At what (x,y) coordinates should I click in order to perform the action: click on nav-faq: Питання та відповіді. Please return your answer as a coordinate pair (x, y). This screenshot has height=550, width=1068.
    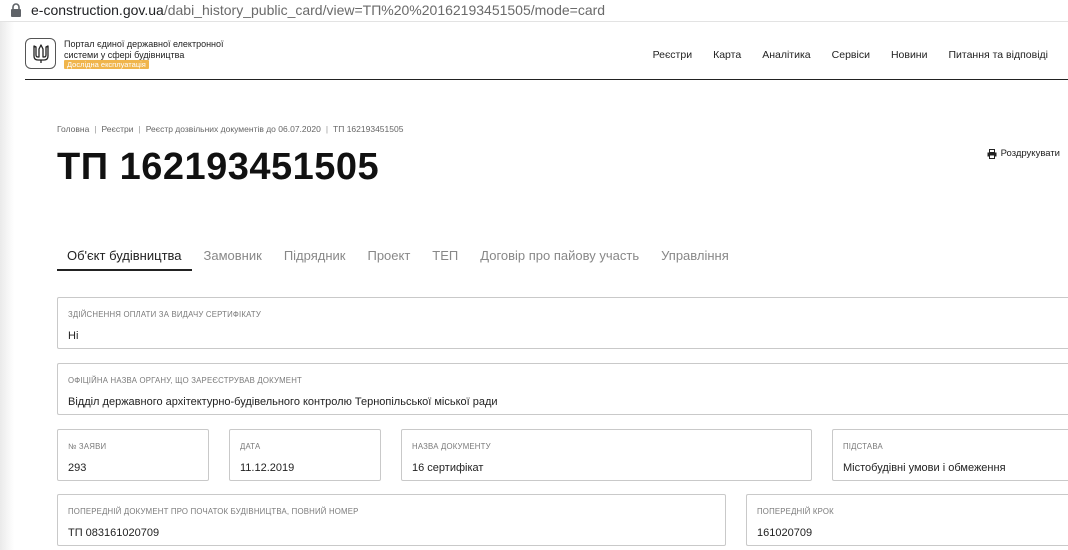
    Looking at the image, I should click on (998, 55).